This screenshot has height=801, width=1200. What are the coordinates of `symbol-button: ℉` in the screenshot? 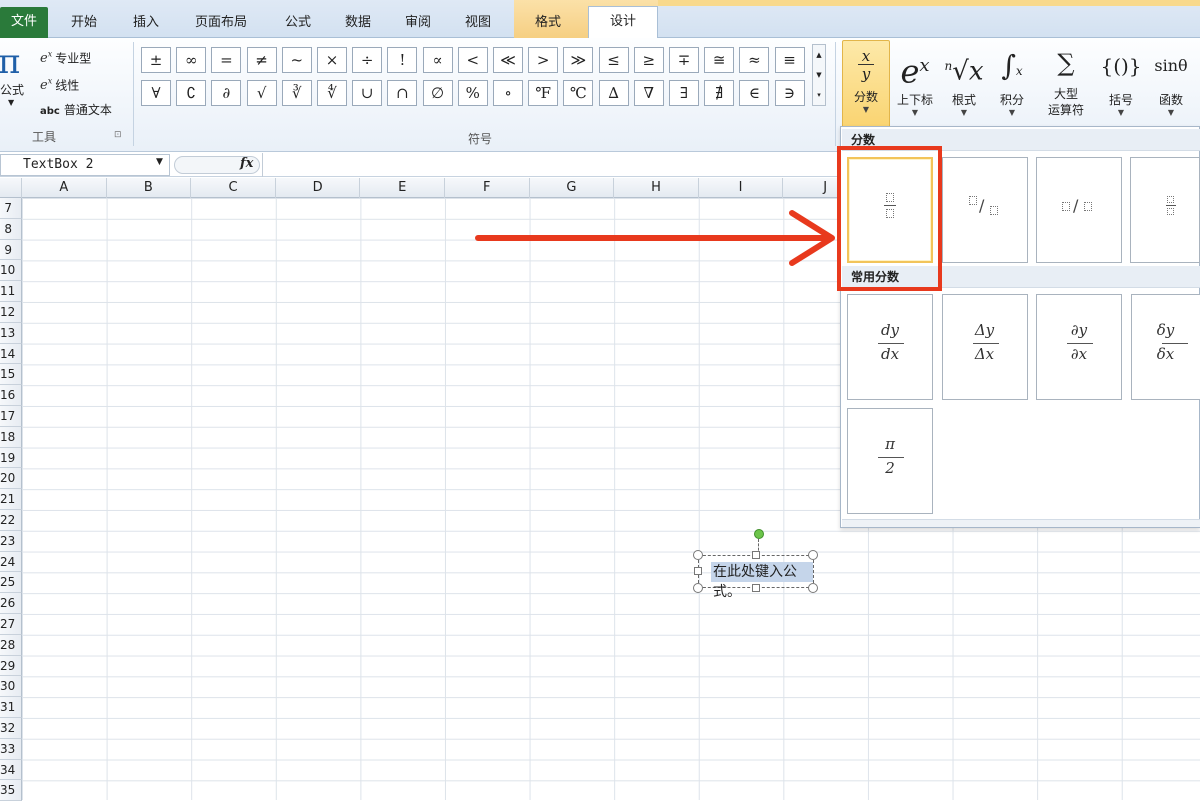 It's located at (543, 93).